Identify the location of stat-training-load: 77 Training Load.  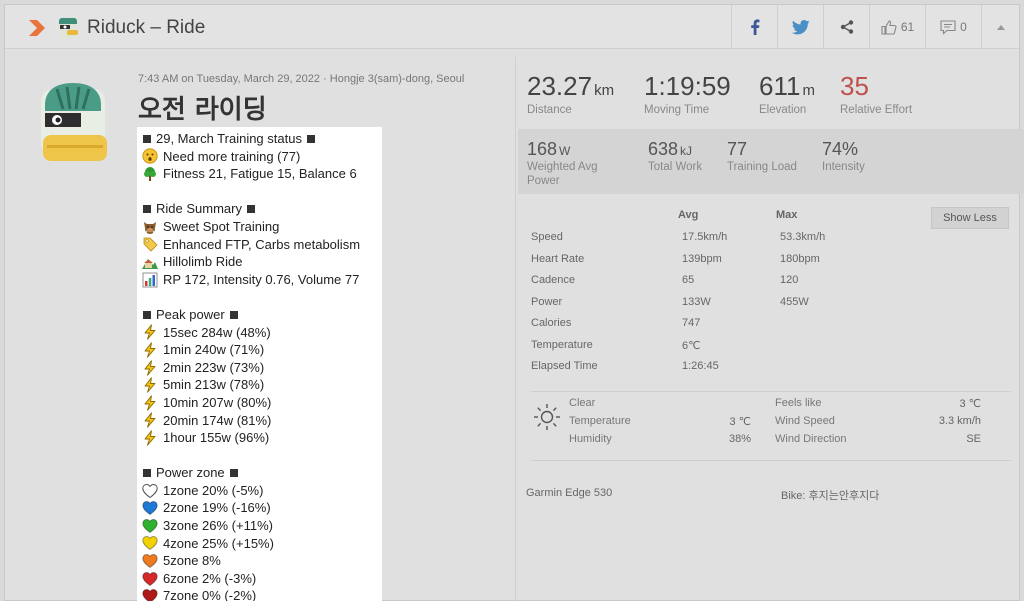
(762, 156).